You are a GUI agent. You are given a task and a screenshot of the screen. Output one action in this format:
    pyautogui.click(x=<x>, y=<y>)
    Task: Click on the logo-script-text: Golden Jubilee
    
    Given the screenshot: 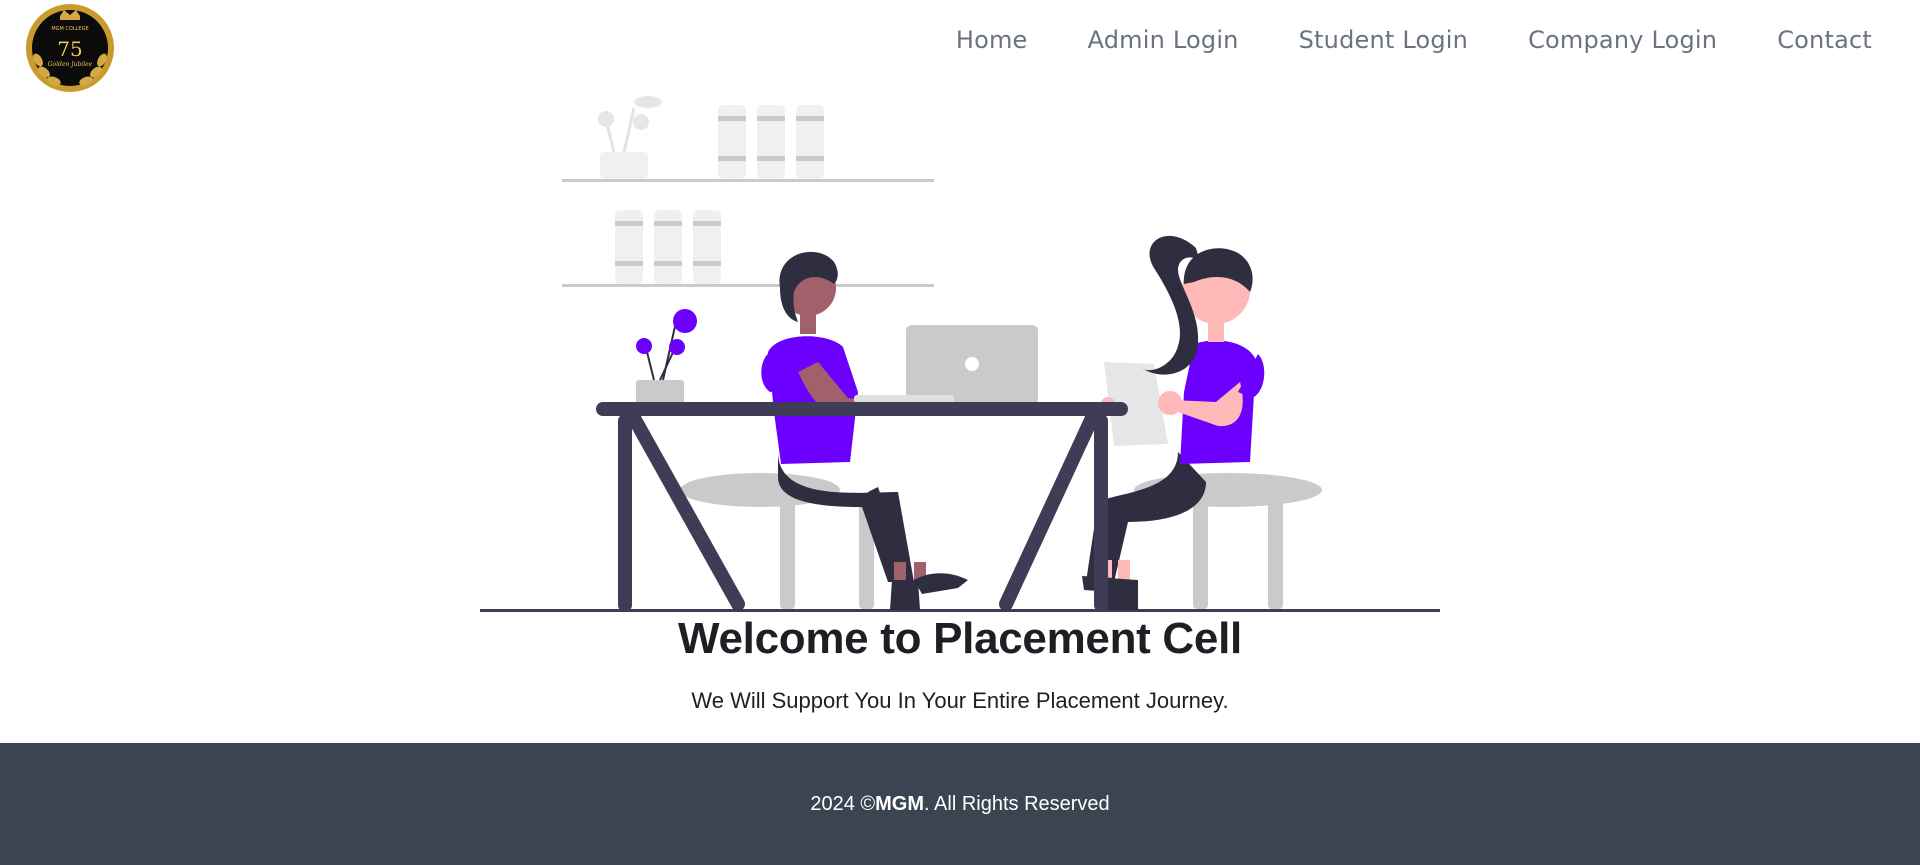 What is the action you would take?
    pyautogui.click(x=70, y=64)
    